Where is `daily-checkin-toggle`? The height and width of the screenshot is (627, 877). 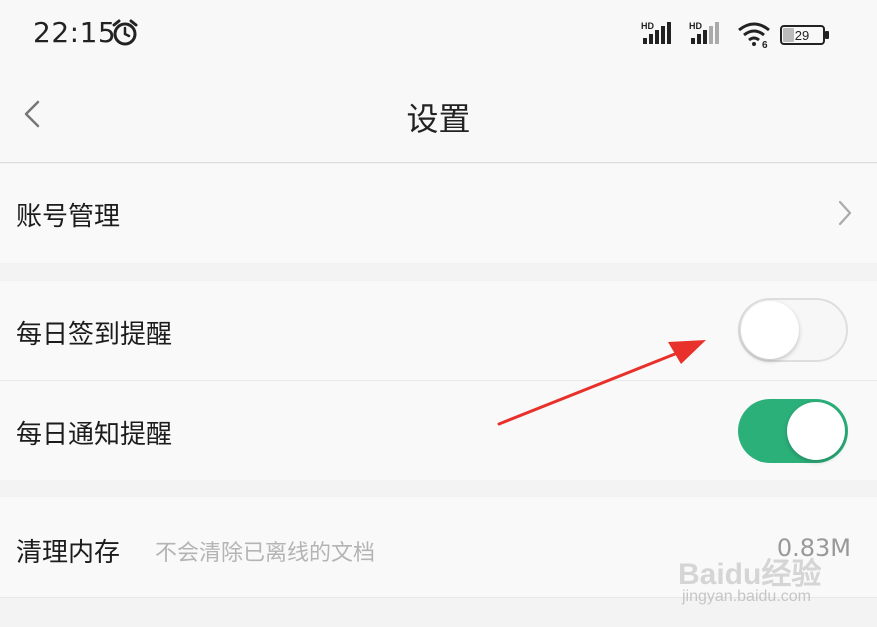 daily-checkin-toggle is located at coordinates (793, 330).